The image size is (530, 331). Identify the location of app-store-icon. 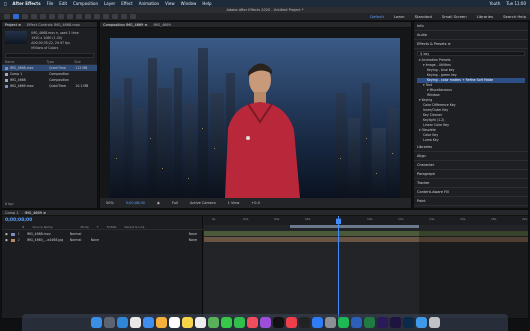
(317, 322).